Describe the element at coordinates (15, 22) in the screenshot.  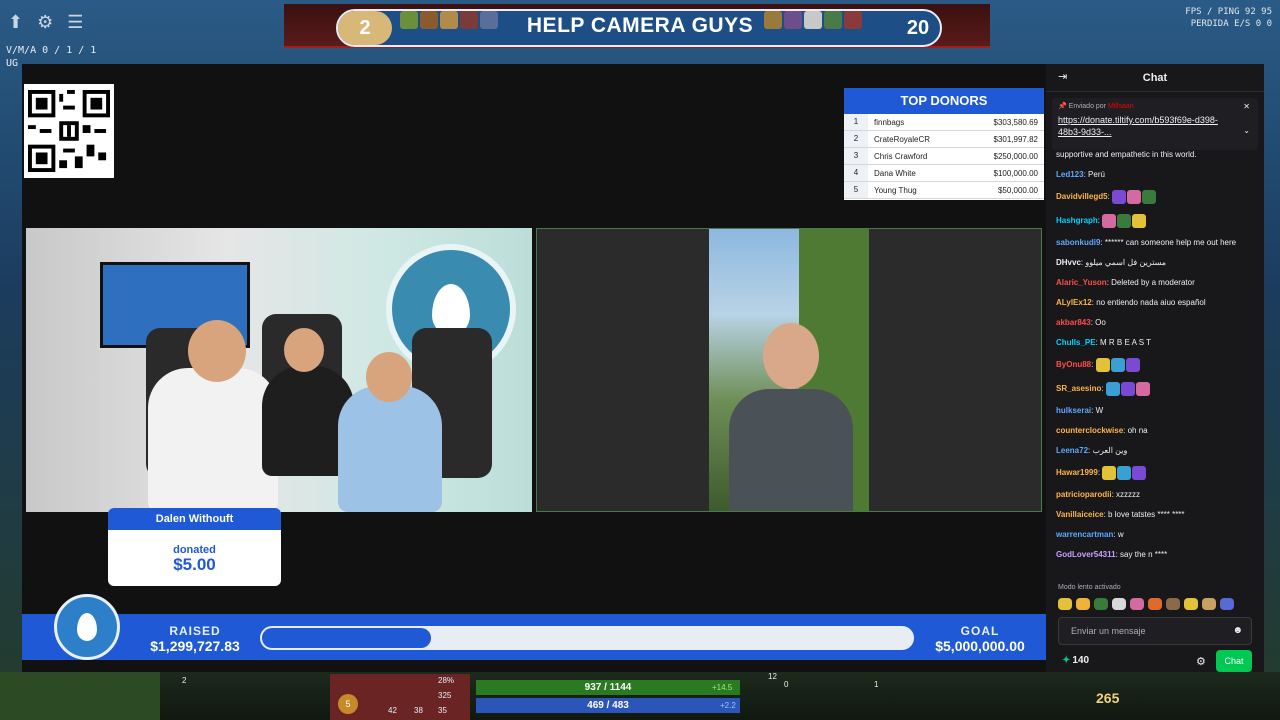
I see `upload-icon: ⬆` at that location.